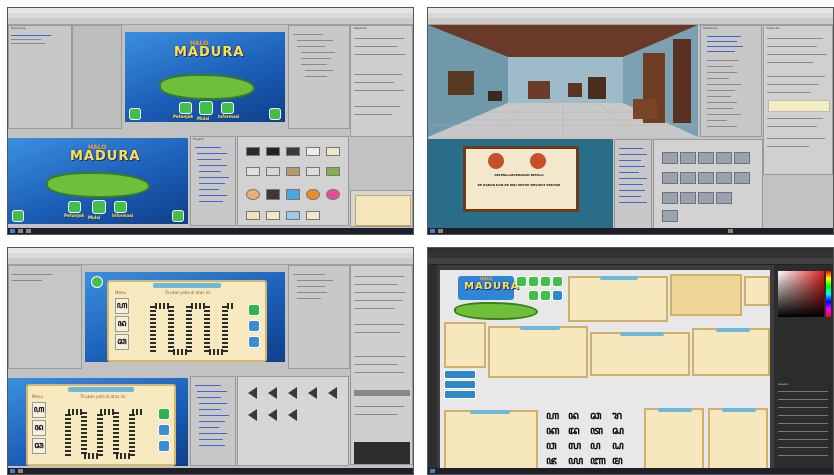 Image resolution: width=834 pixels, height=475 pixels. I want to click on back-button, so click(97, 282).